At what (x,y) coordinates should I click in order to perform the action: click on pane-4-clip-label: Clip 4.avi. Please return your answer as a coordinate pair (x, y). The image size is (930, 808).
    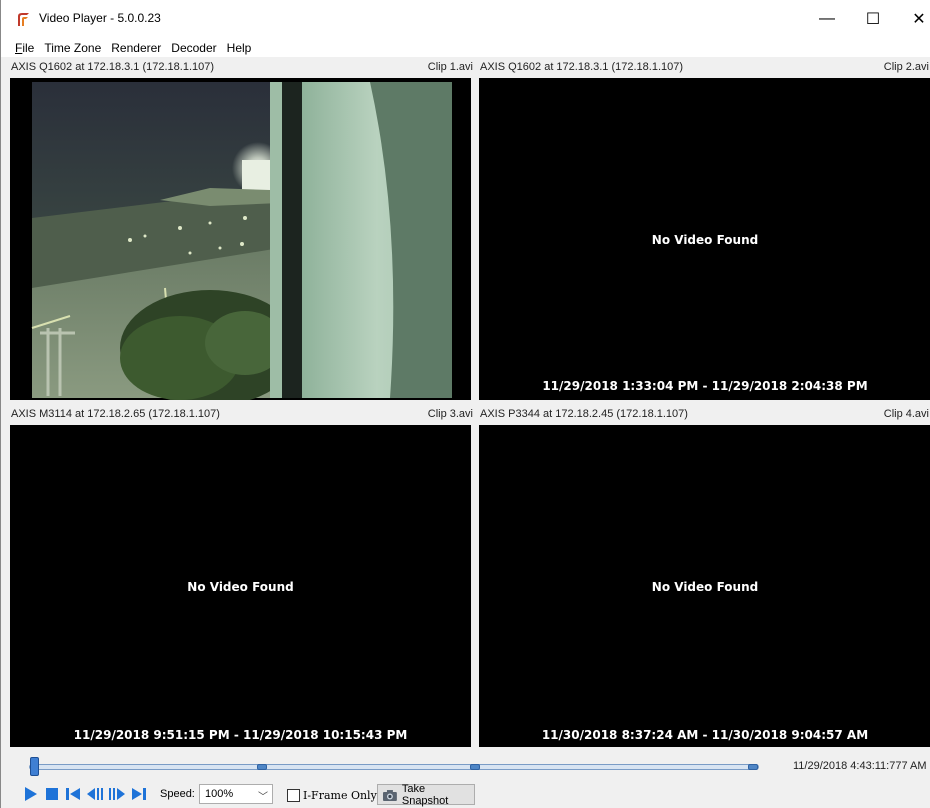
    Looking at the image, I should click on (906, 414).